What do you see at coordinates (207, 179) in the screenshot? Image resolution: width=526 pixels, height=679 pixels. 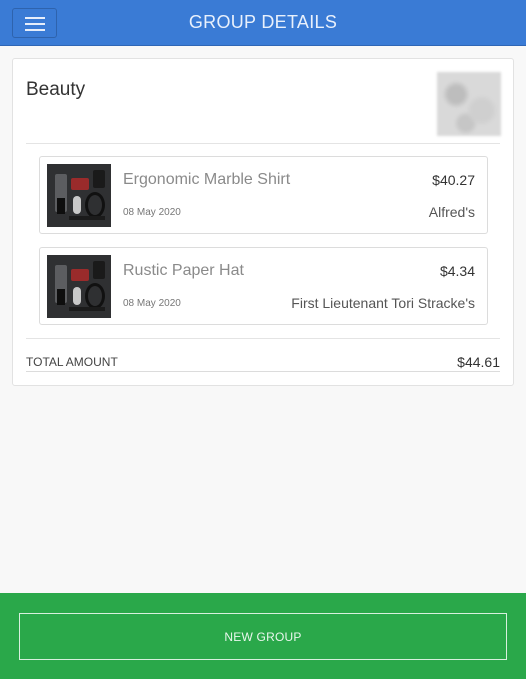 I see `item-name: Ergonomic Marble Shirt` at bounding box center [207, 179].